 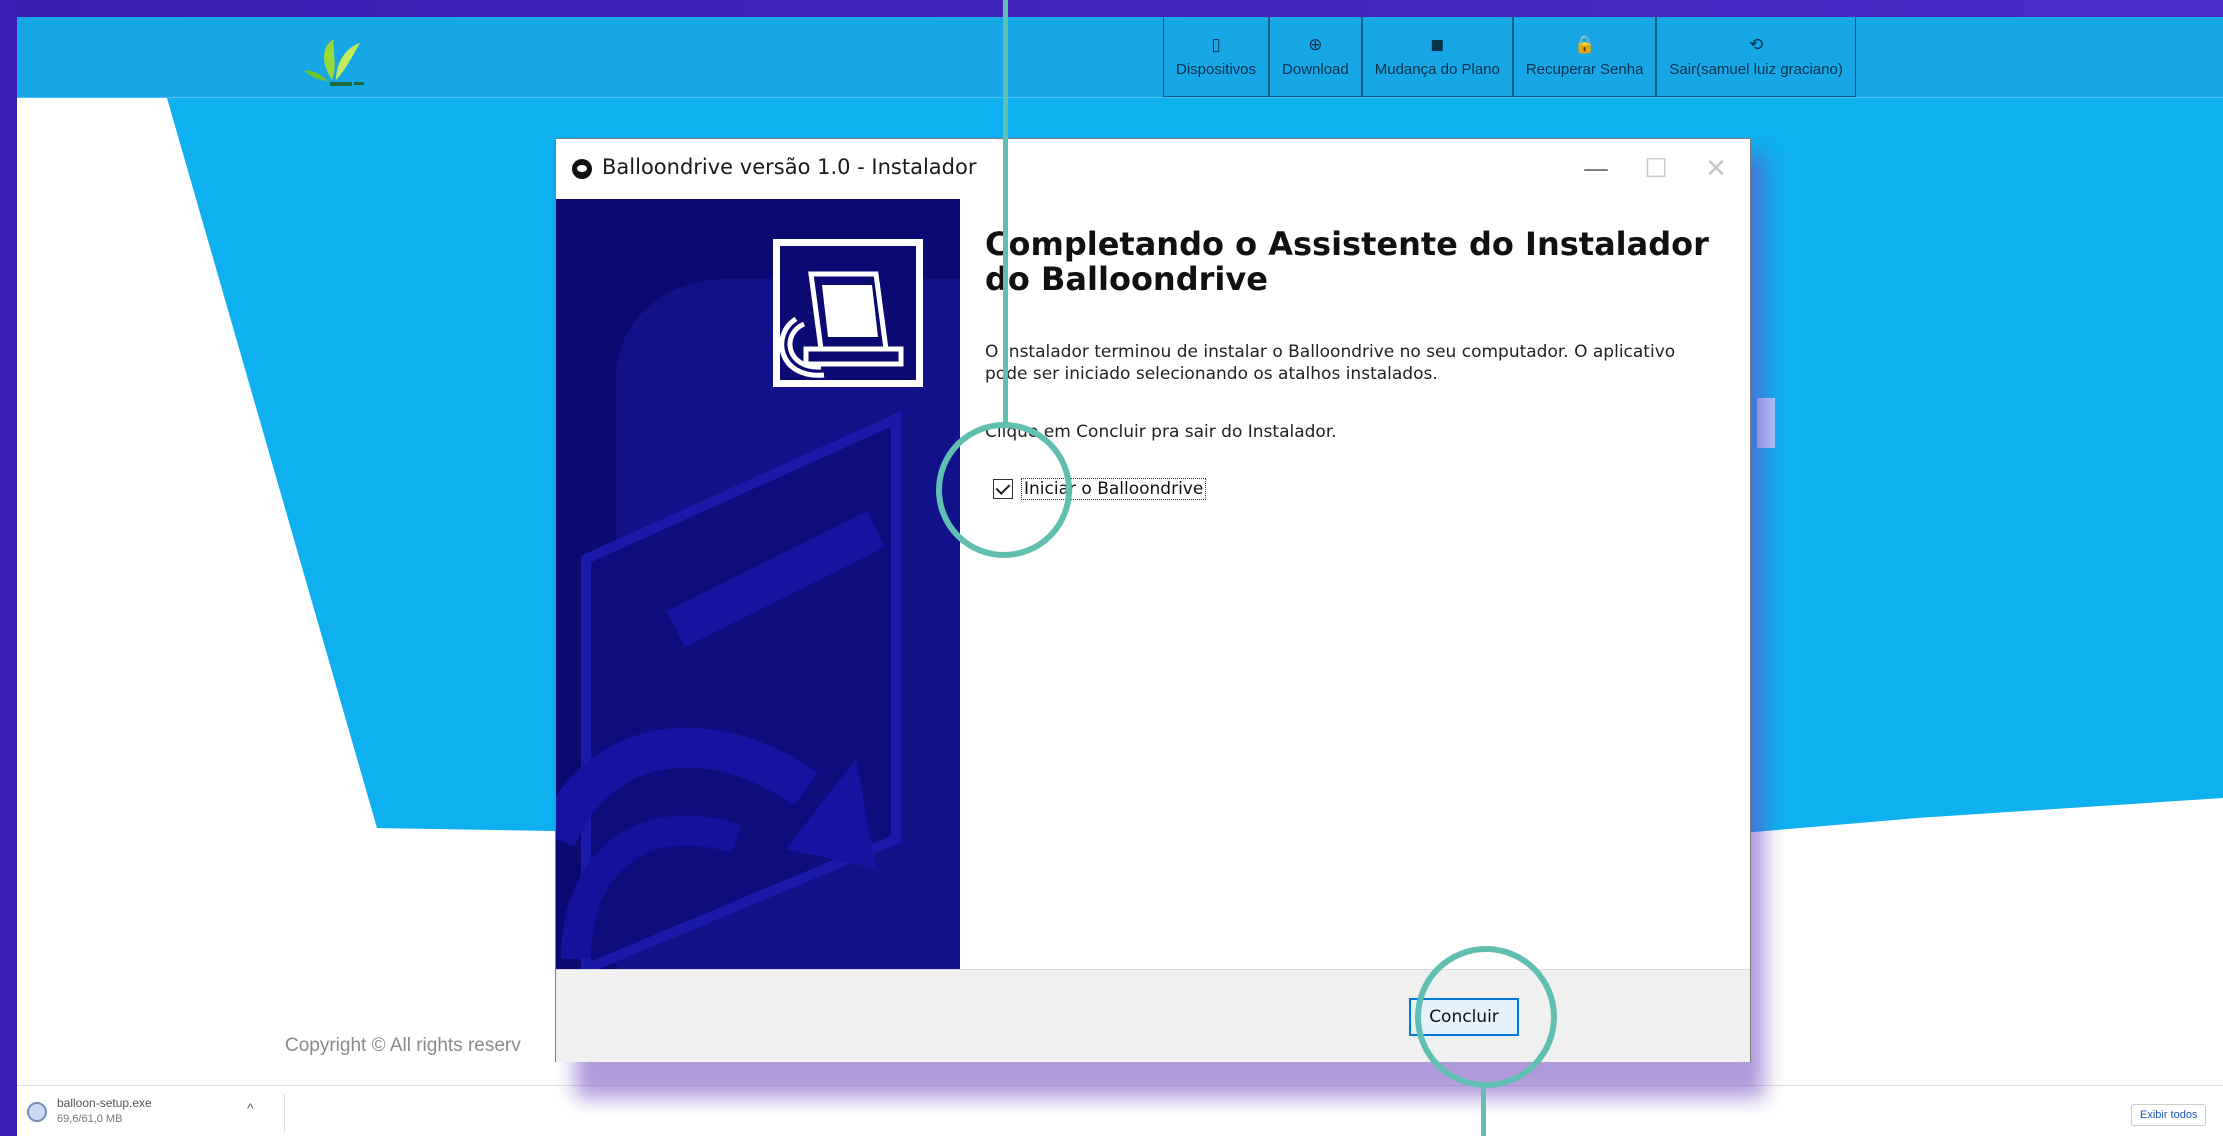 I want to click on installer-footer: Concluir, so click(x=1153, y=1015).